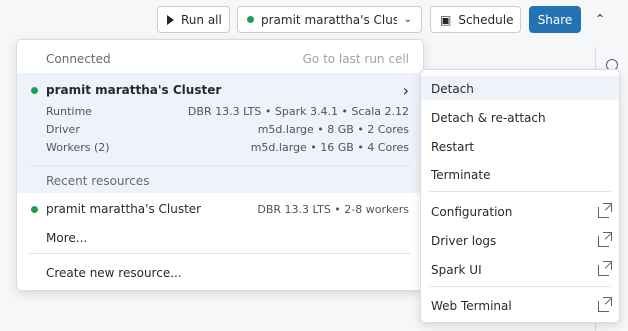 Image resolution: width=628 pixels, height=331 pixels. I want to click on restart-label: Restart, so click(453, 147).